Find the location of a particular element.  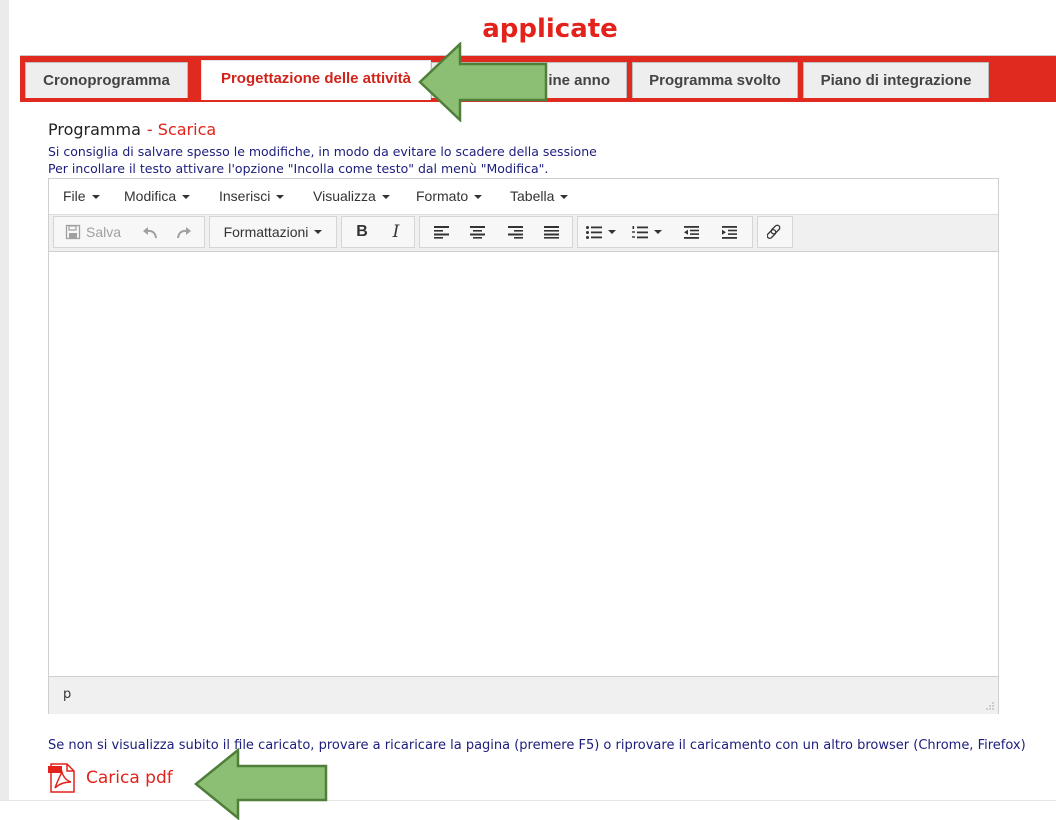

indent-button is located at coordinates (729, 232).